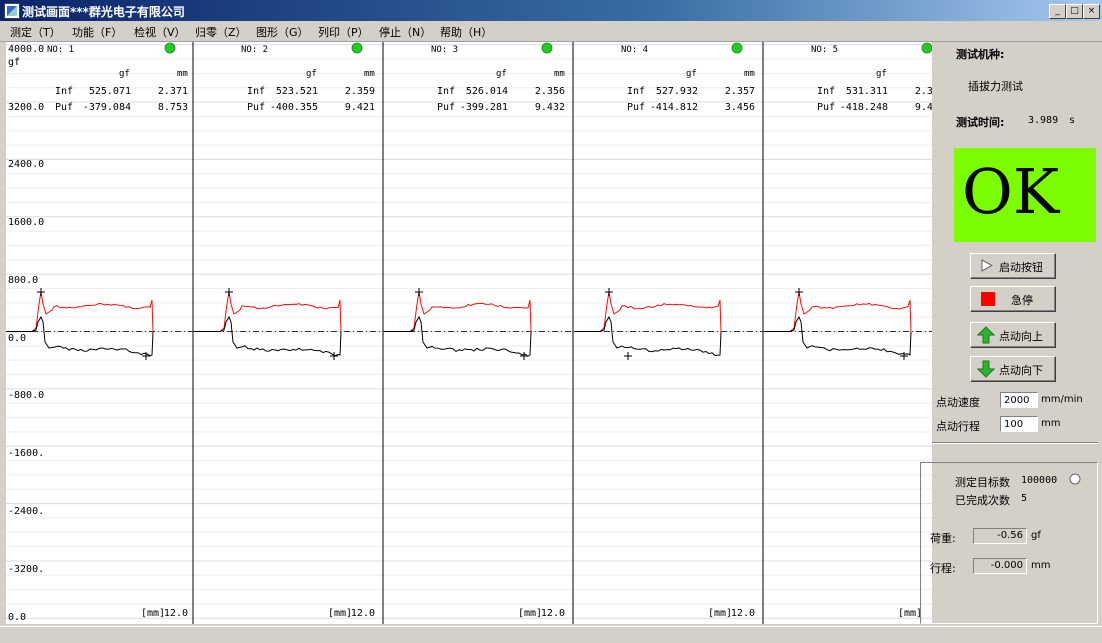 The image size is (1102, 643). I want to click on y-tick-label: 800.0, so click(23, 280).